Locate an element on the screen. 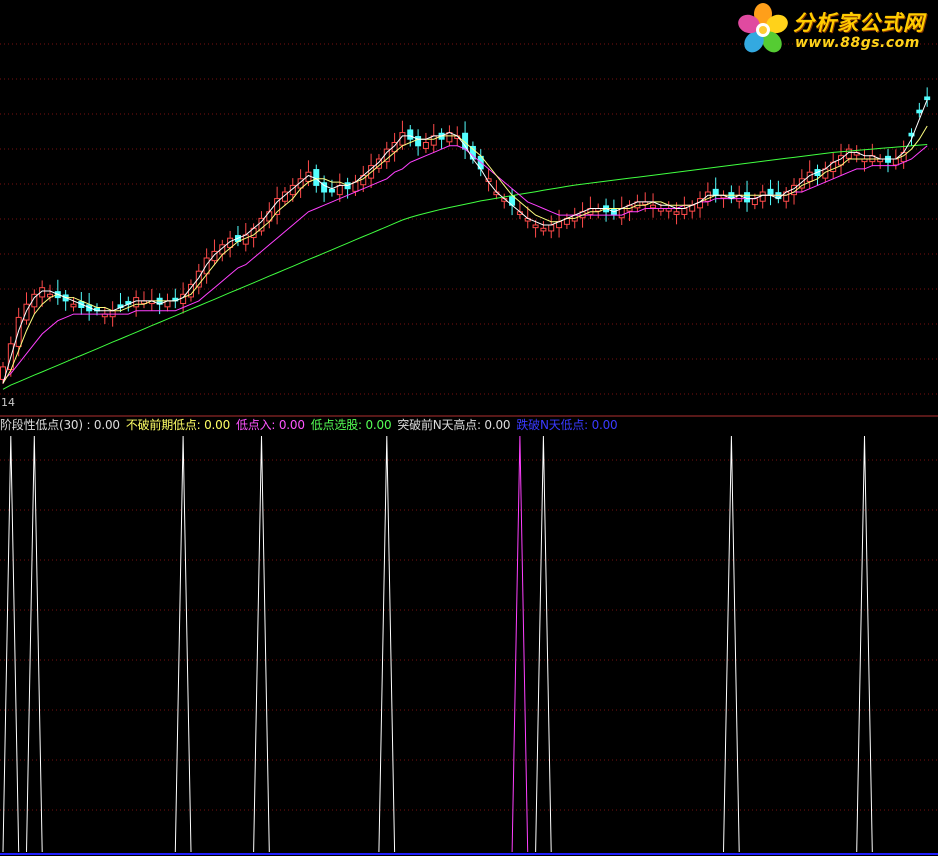 This screenshot has height=856, width=938. legend-item: 低点选股: 0.00 is located at coordinates (351, 425).